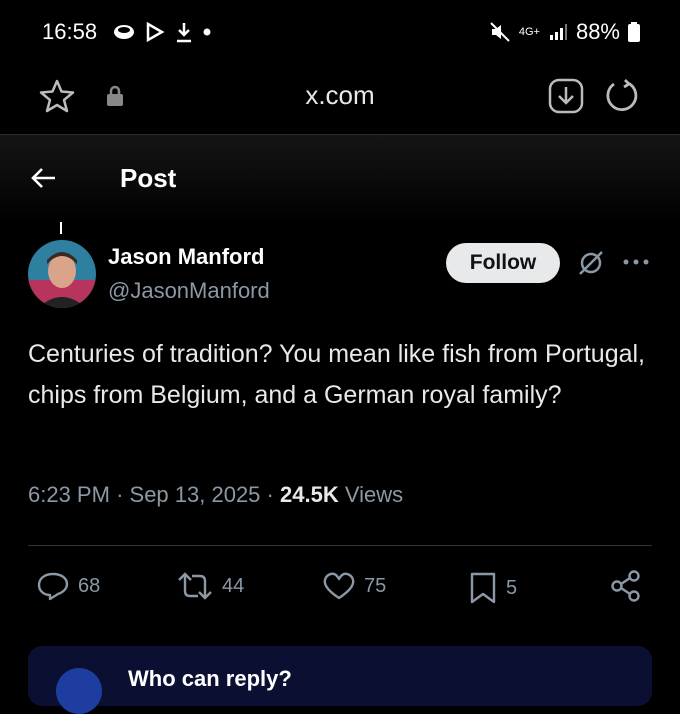 The image size is (680, 714). What do you see at coordinates (634, 32) in the screenshot?
I see `battery-icon` at bounding box center [634, 32].